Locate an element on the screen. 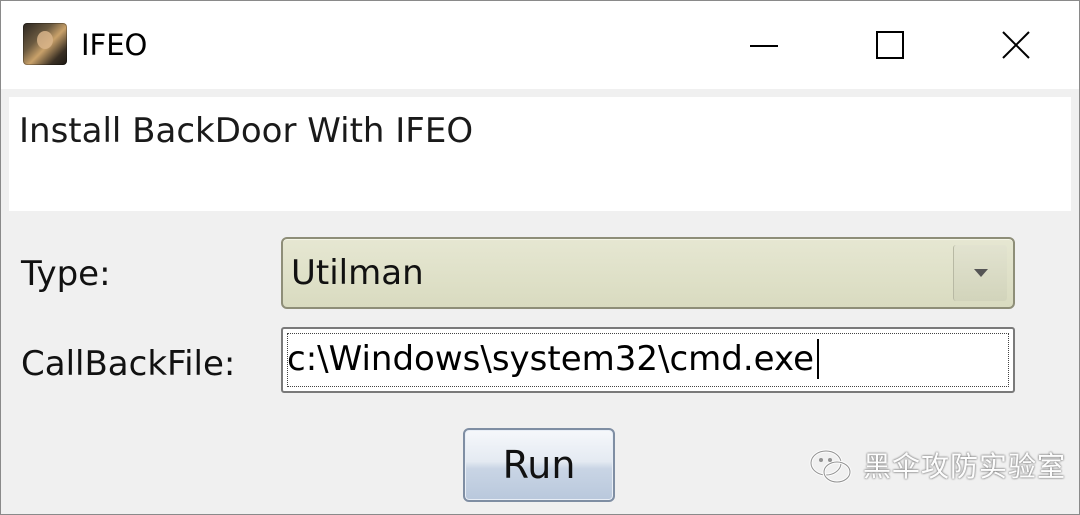  run-button: Run is located at coordinates (539, 465).